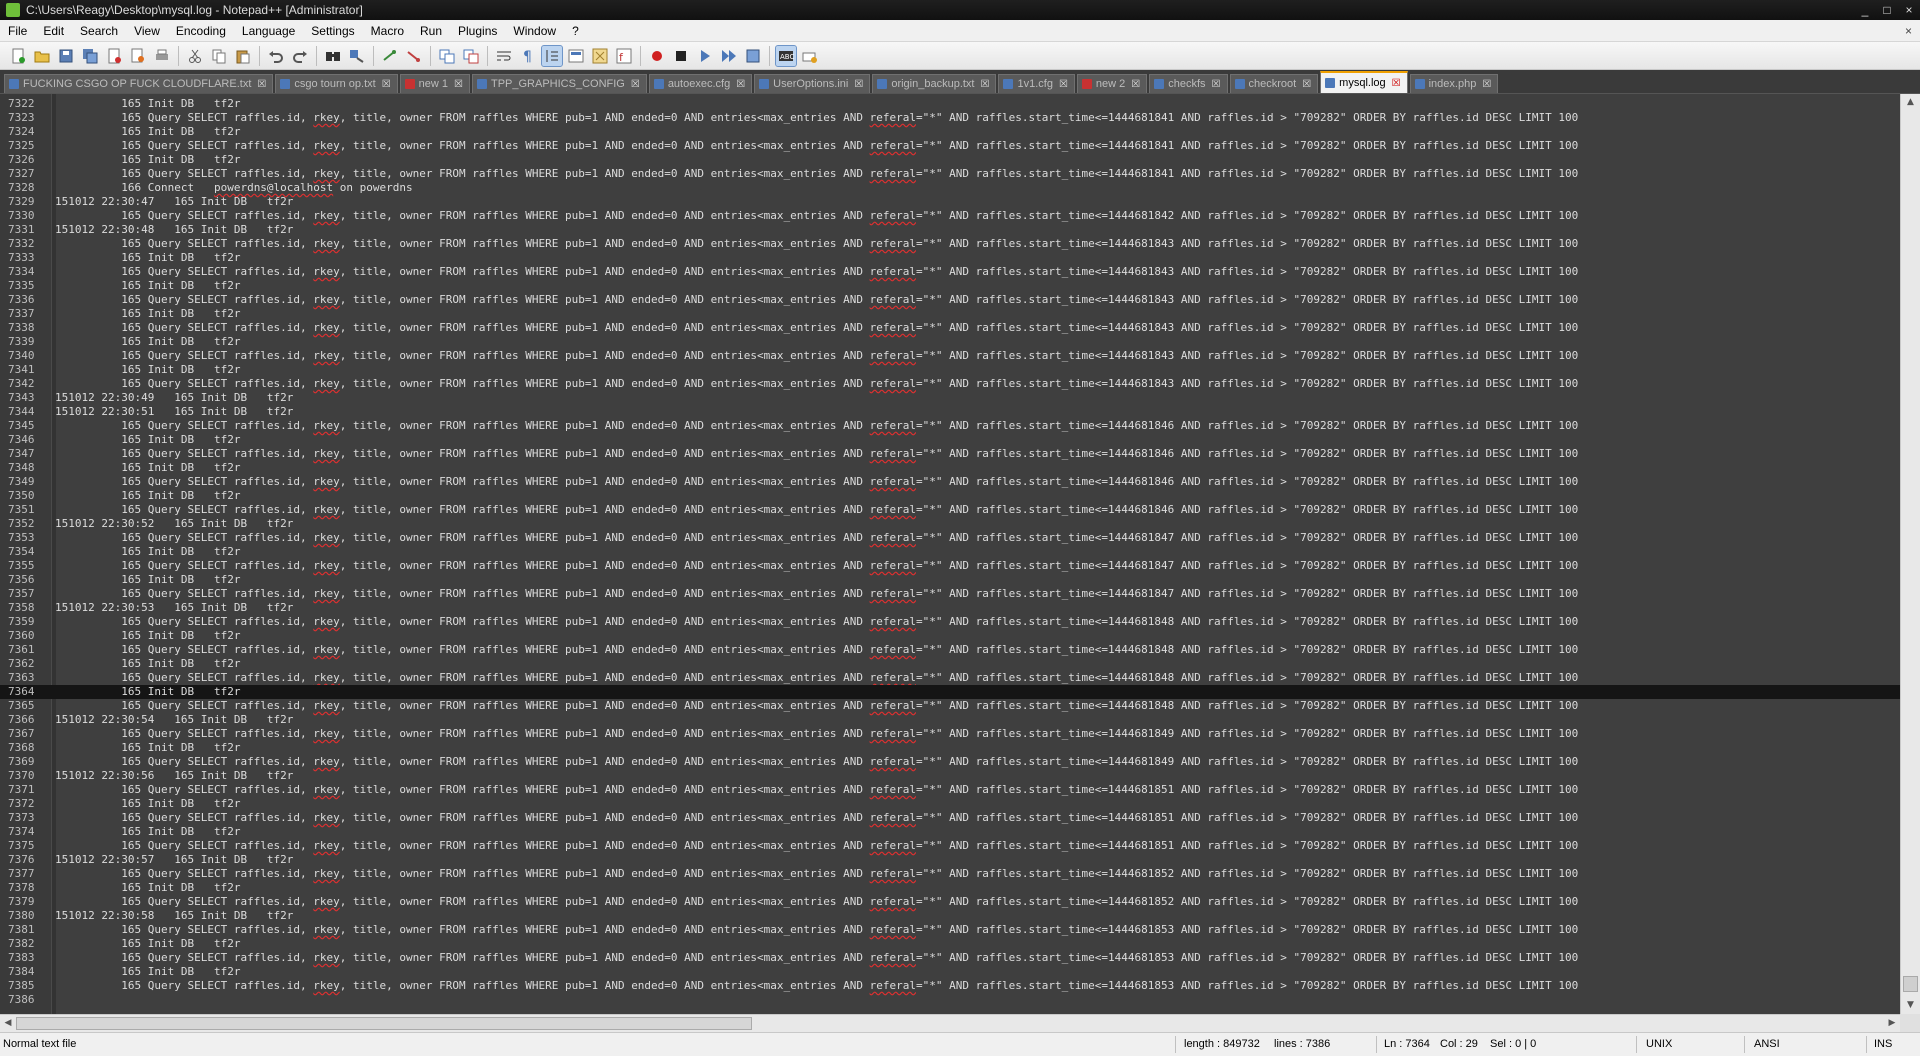 The height and width of the screenshot is (1056, 1920). I want to click on menu-run: Run, so click(431, 31).